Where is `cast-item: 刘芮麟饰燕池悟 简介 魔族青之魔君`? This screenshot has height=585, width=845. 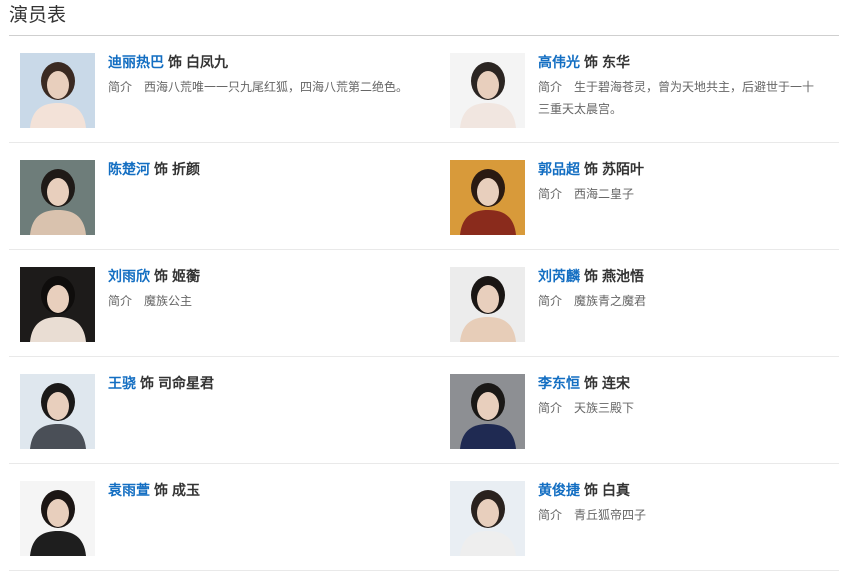 cast-item: 刘芮麟饰燕池悟 简介 魔族青之魔君 is located at coordinates (639, 303).